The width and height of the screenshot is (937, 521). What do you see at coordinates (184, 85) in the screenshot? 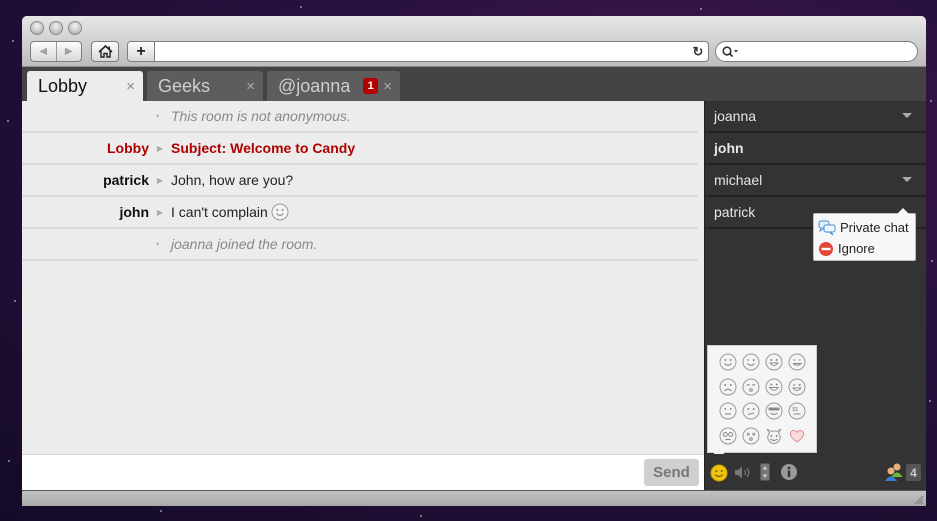
I see `tab-label: Geeks` at bounding box center [184, 85].